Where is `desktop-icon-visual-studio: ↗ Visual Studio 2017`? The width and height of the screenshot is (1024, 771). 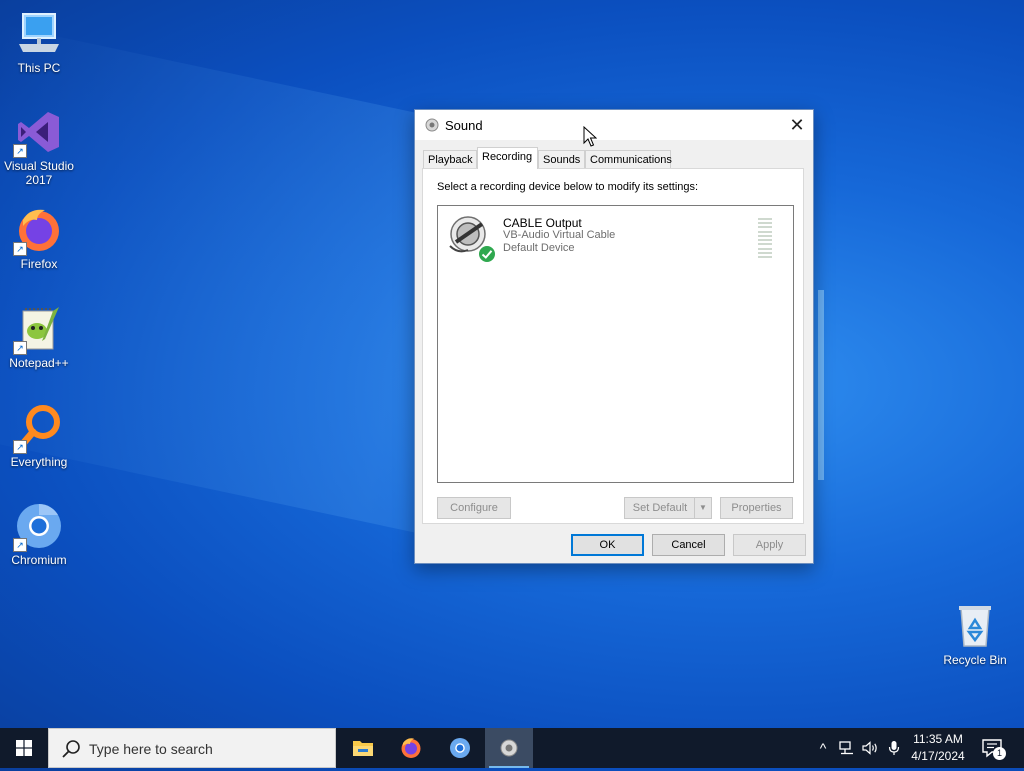 desktop-icon-visual-studio: ↗ Visual Studio 2017 is located at coordinates (39, 147).